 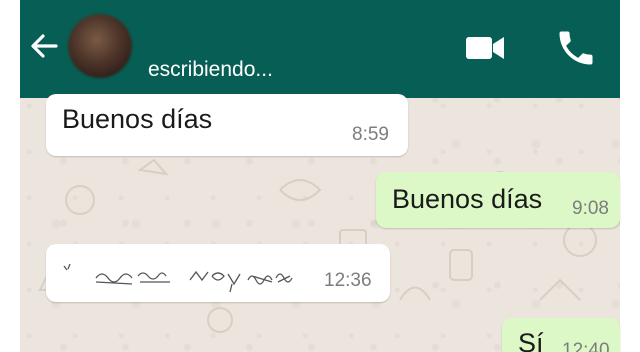 I want to click on message-time: 12:40, so click(x=586, y=346).